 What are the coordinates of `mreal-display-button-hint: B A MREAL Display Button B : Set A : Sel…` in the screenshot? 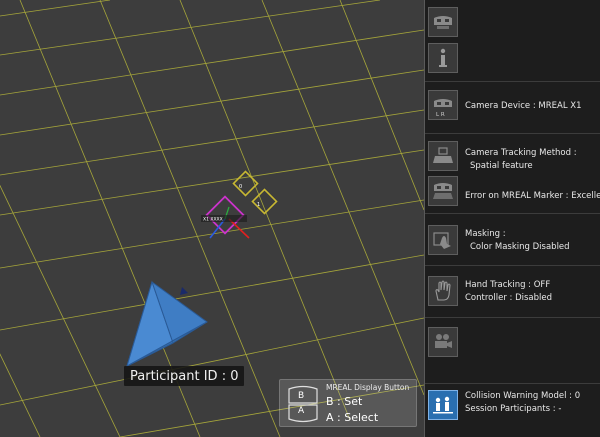 It's located at (348, 403).